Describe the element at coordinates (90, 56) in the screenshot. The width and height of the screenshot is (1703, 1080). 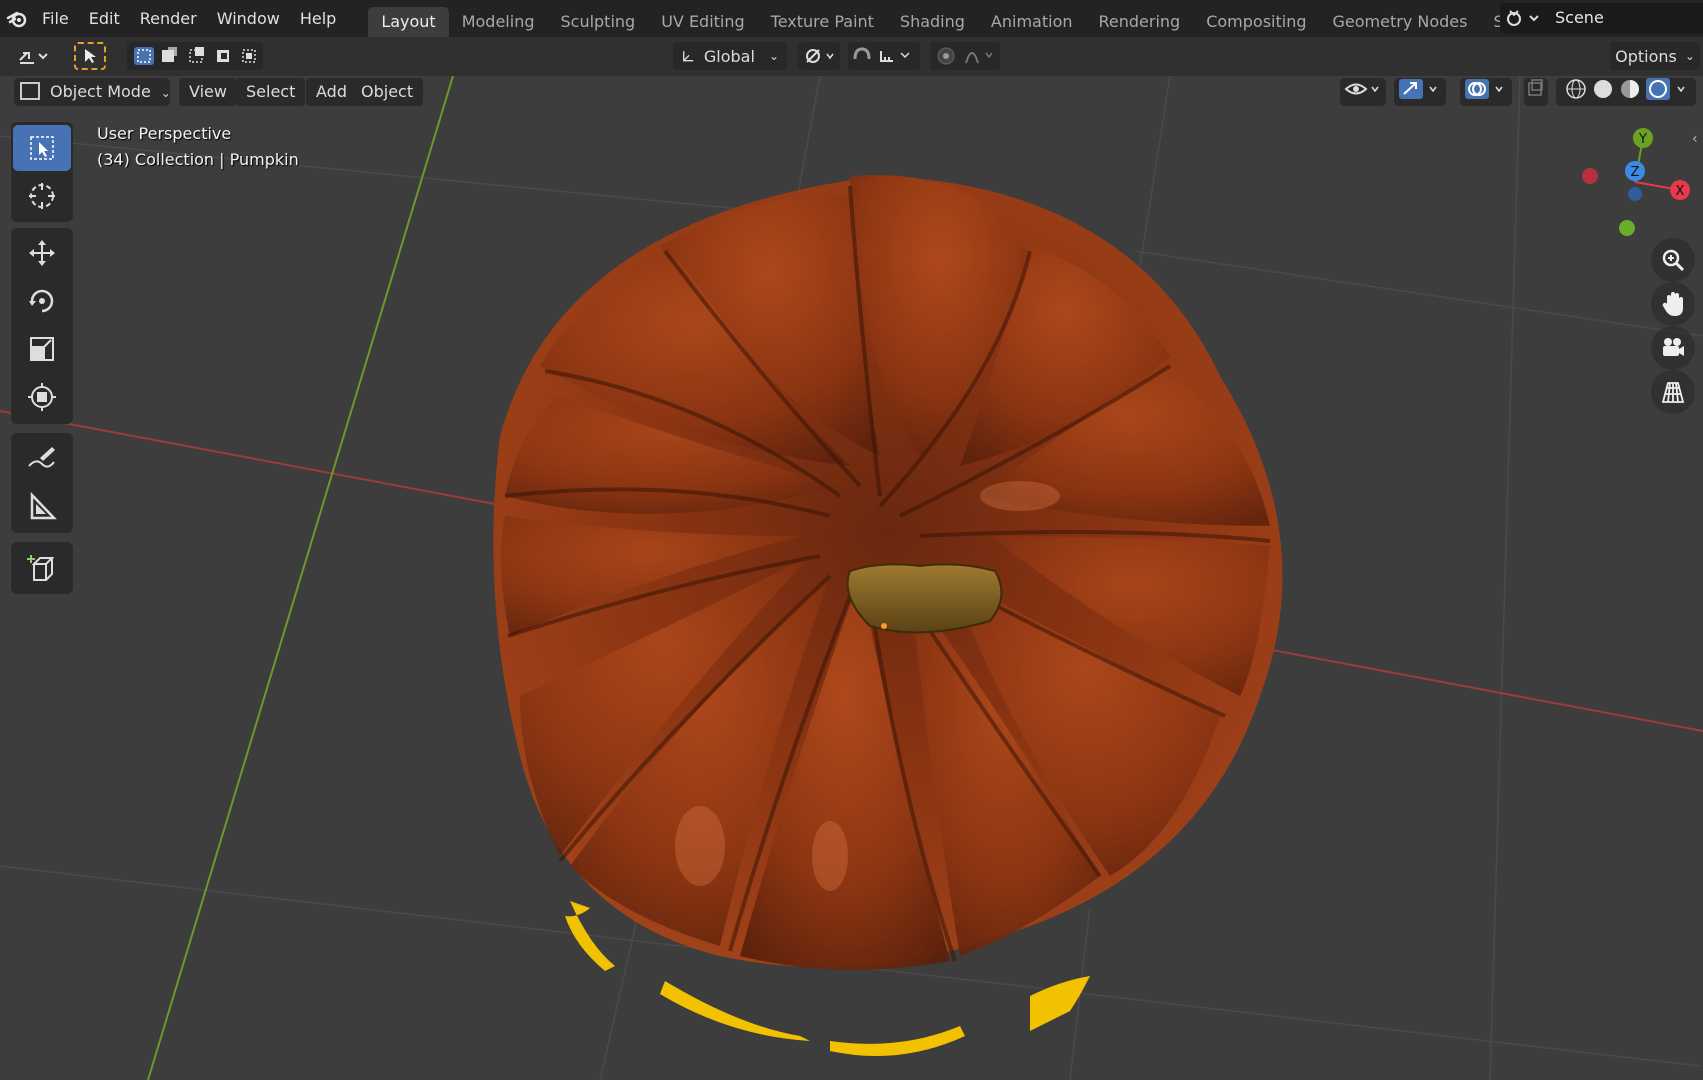
I see `select-tool-icon` at that location.